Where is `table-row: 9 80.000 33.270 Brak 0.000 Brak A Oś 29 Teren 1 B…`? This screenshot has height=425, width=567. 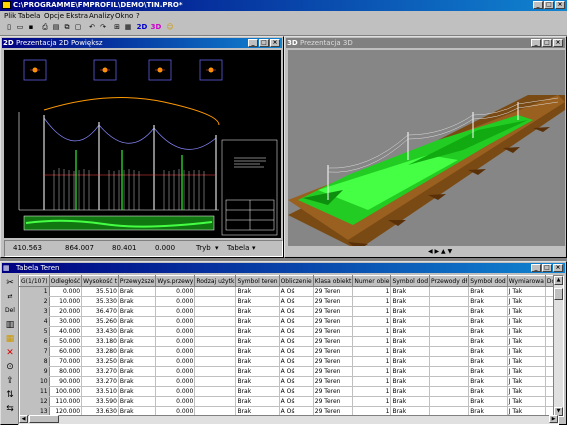
table-row: 9 80.000 33.270 Brak 0.000 Brak A Oś 29 Teren 1 B… is located at coordinates (288, 371).